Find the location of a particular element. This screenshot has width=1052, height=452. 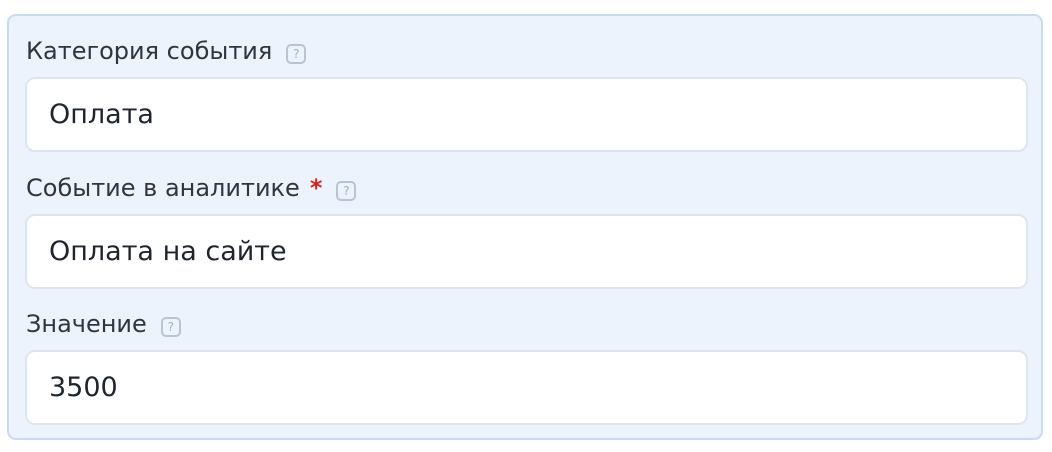

analytics-event-label-text: Событие в аналитике is located at coordinates (163, 188).